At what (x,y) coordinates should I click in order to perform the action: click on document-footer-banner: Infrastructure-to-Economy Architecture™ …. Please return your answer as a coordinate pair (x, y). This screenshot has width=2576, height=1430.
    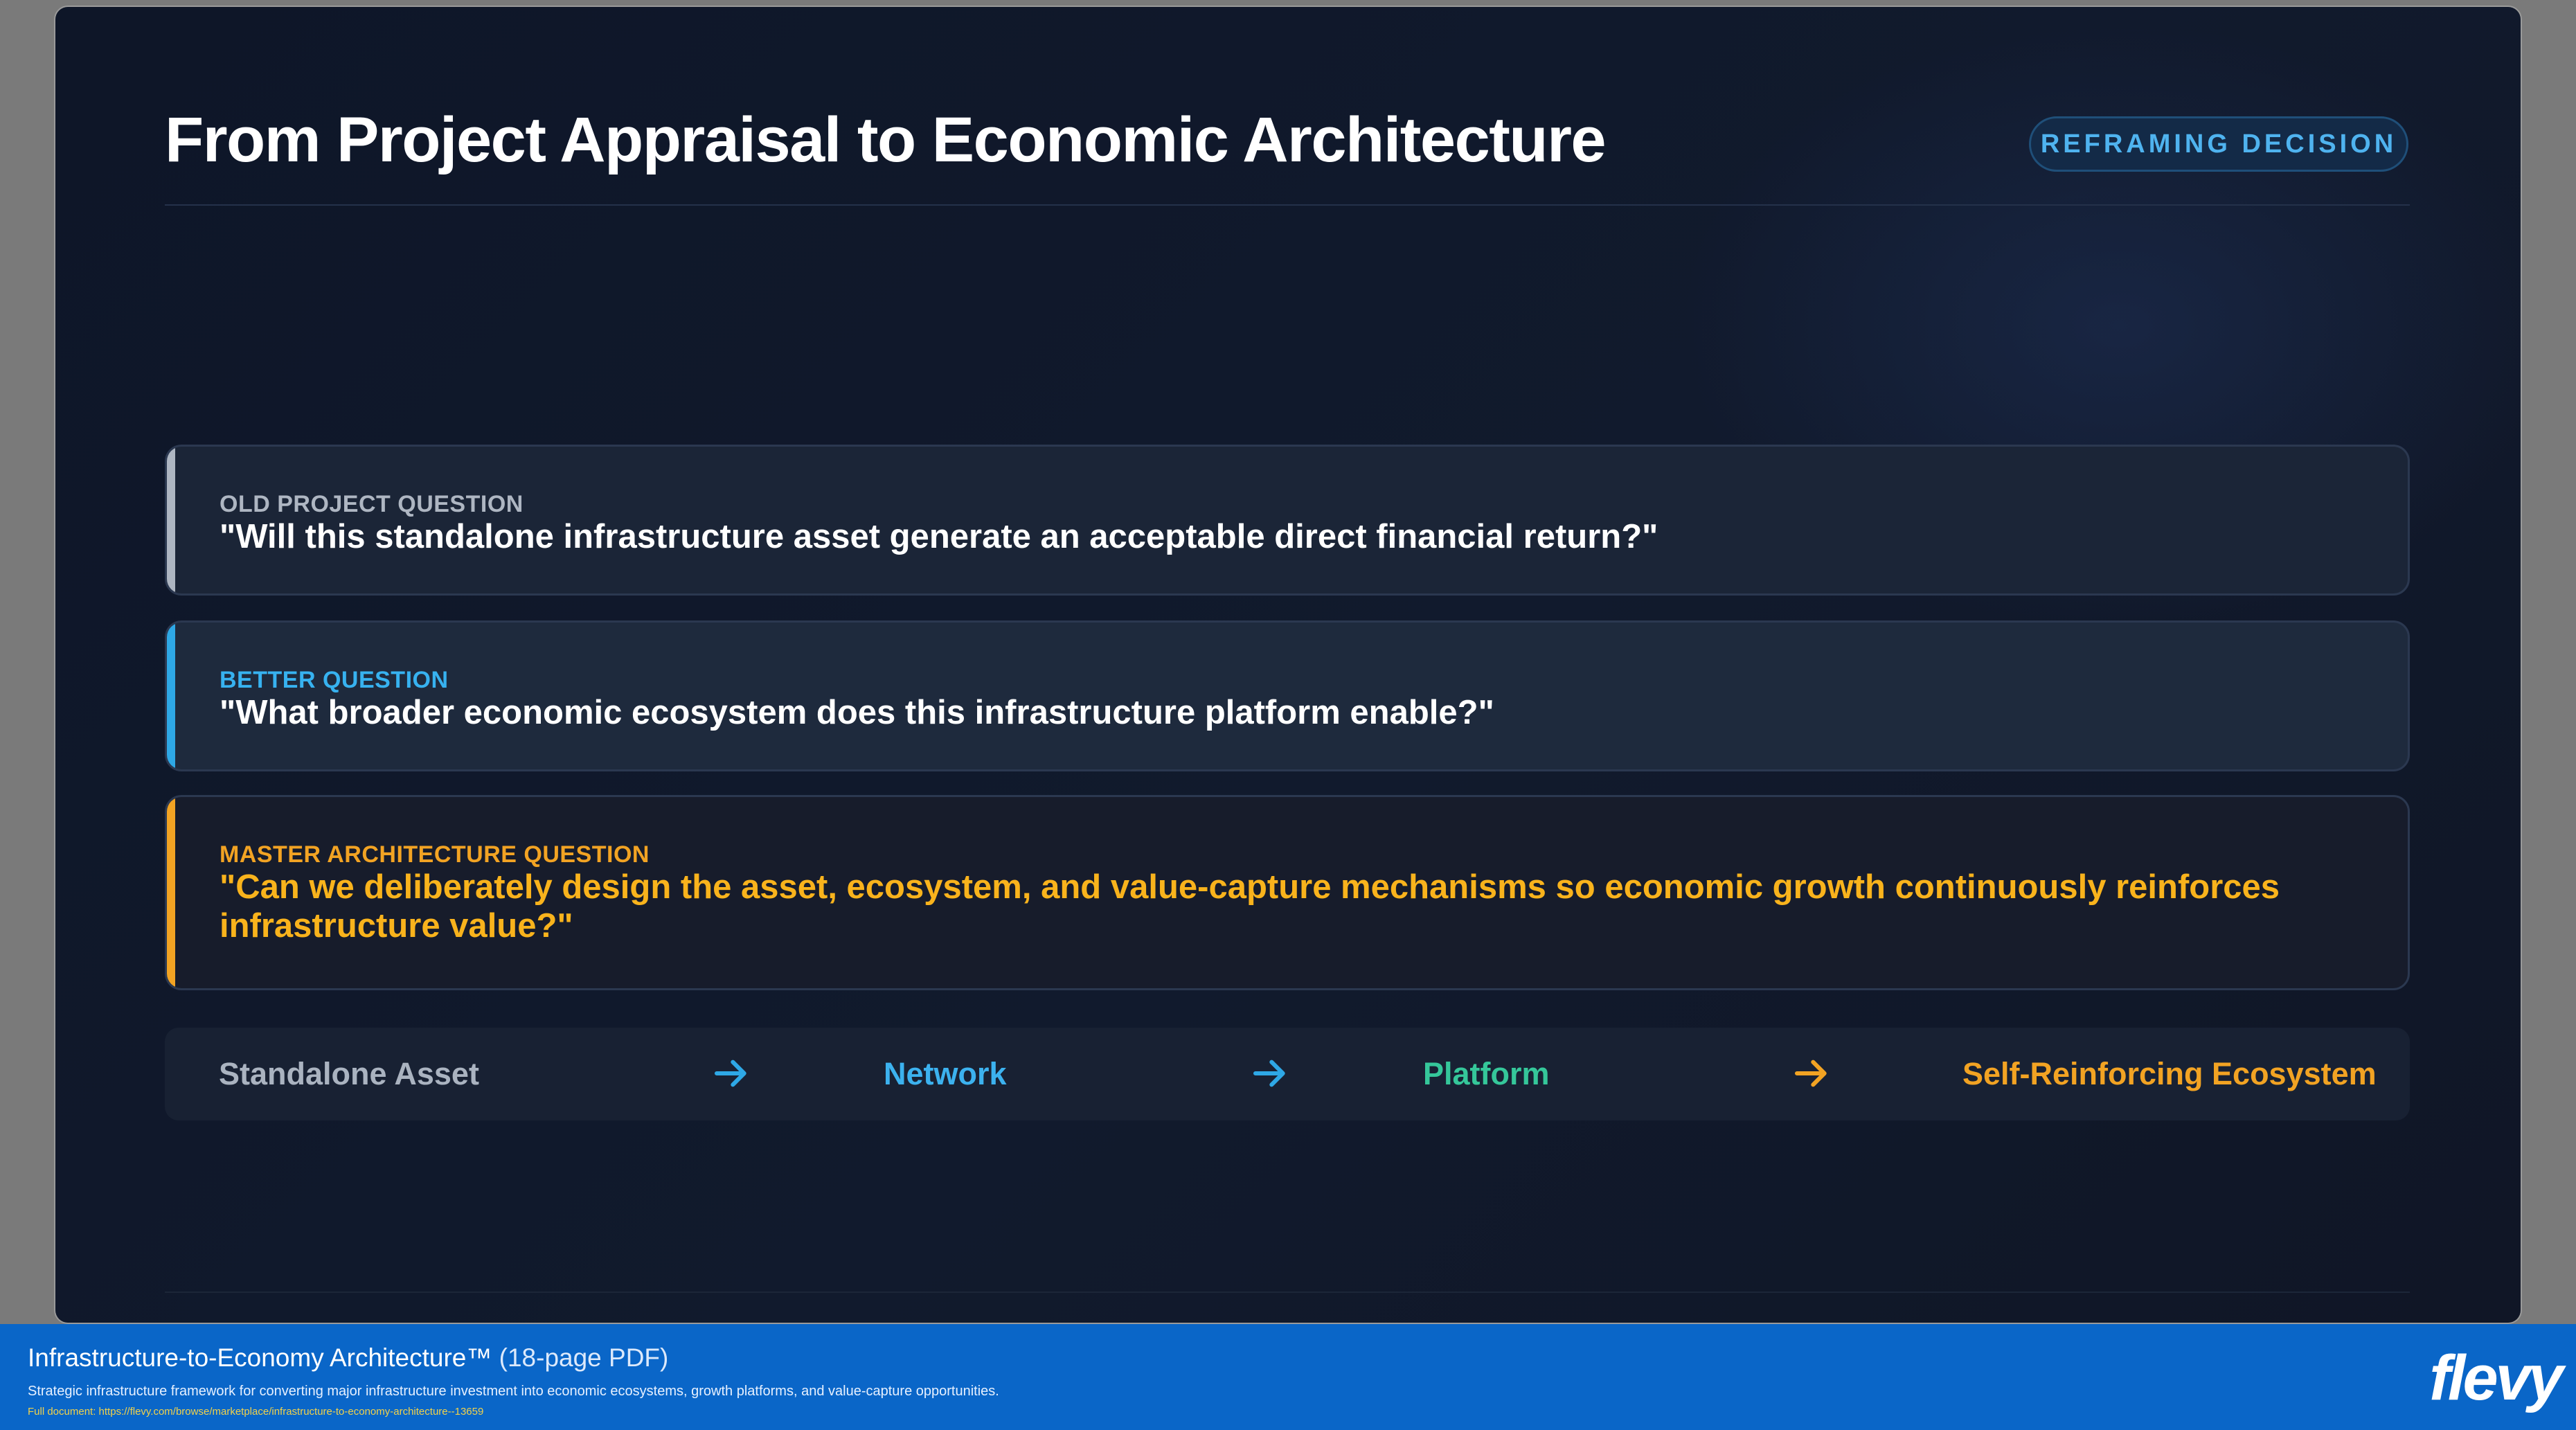
    Looking at the image, I should click on (1288, 1377).